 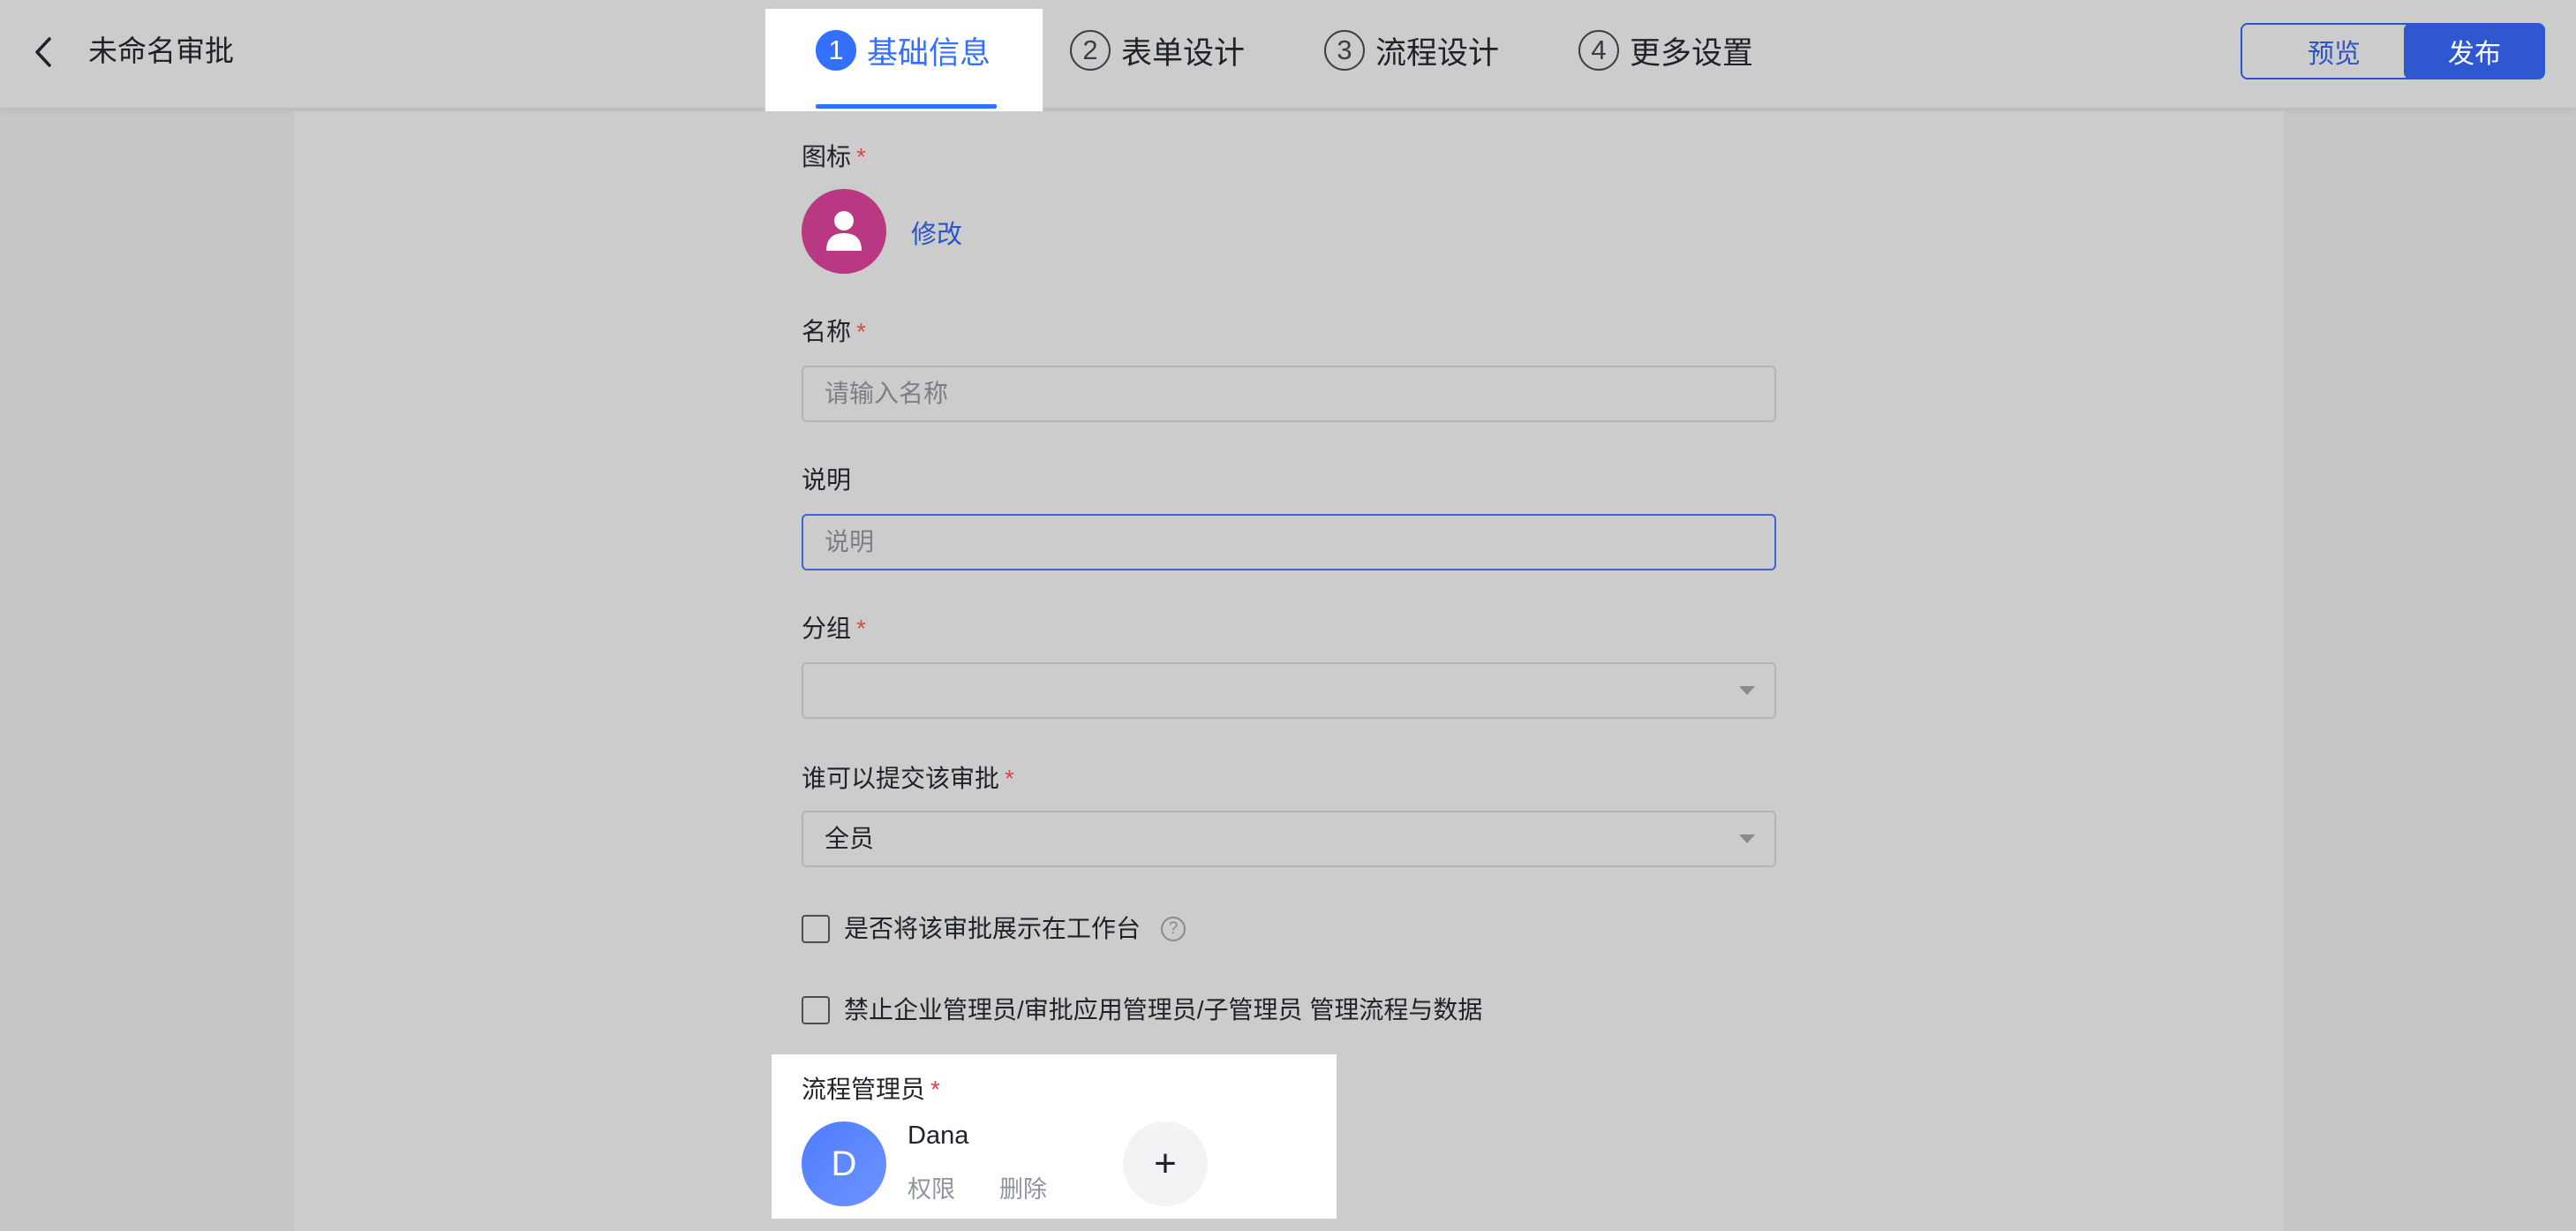 What do you see at coordinates (1166, 1163) in the screenshot?
I see `add-manager-button: +` at bounding box center [1166, 1163].